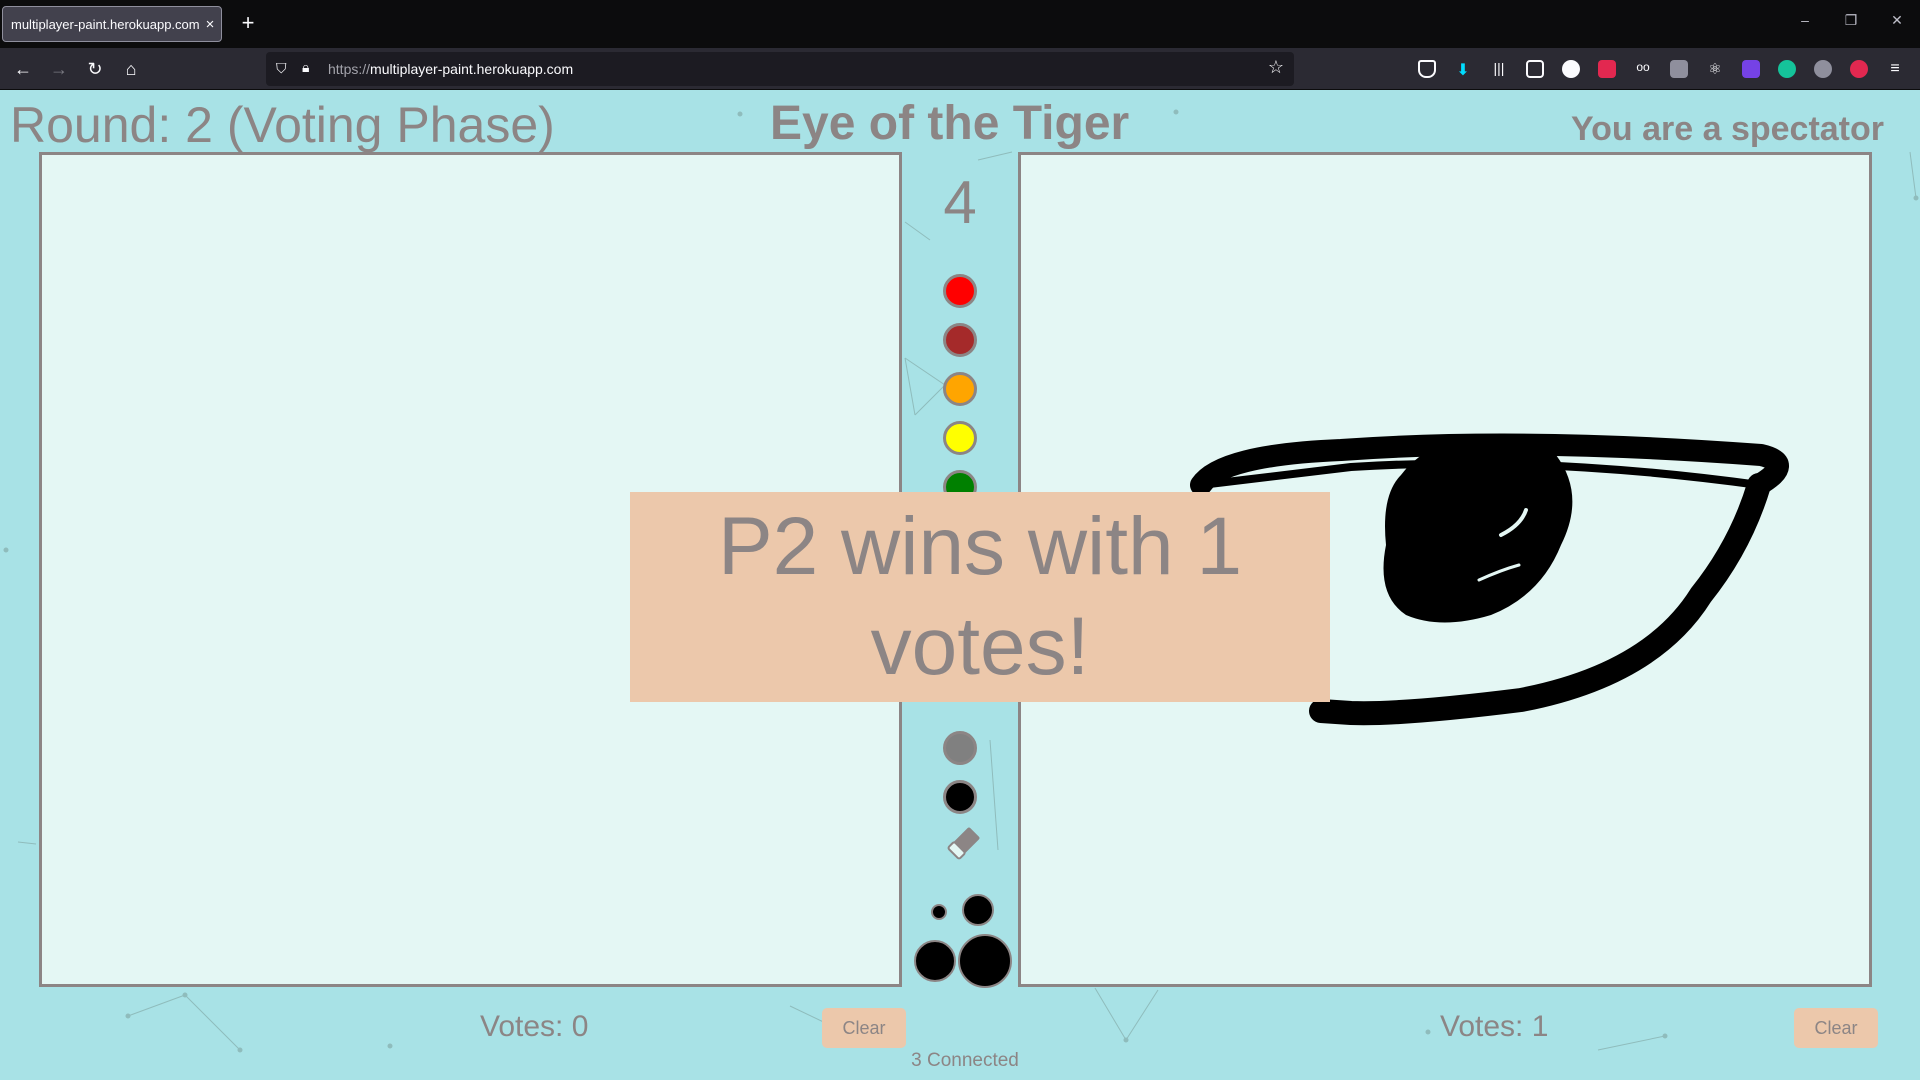 The image size is (1920, 1080). What do you see at coordinates (1895, 69) in the screenshot?
I see `menu-icon: ≡` at bounding box center [1895, 69].